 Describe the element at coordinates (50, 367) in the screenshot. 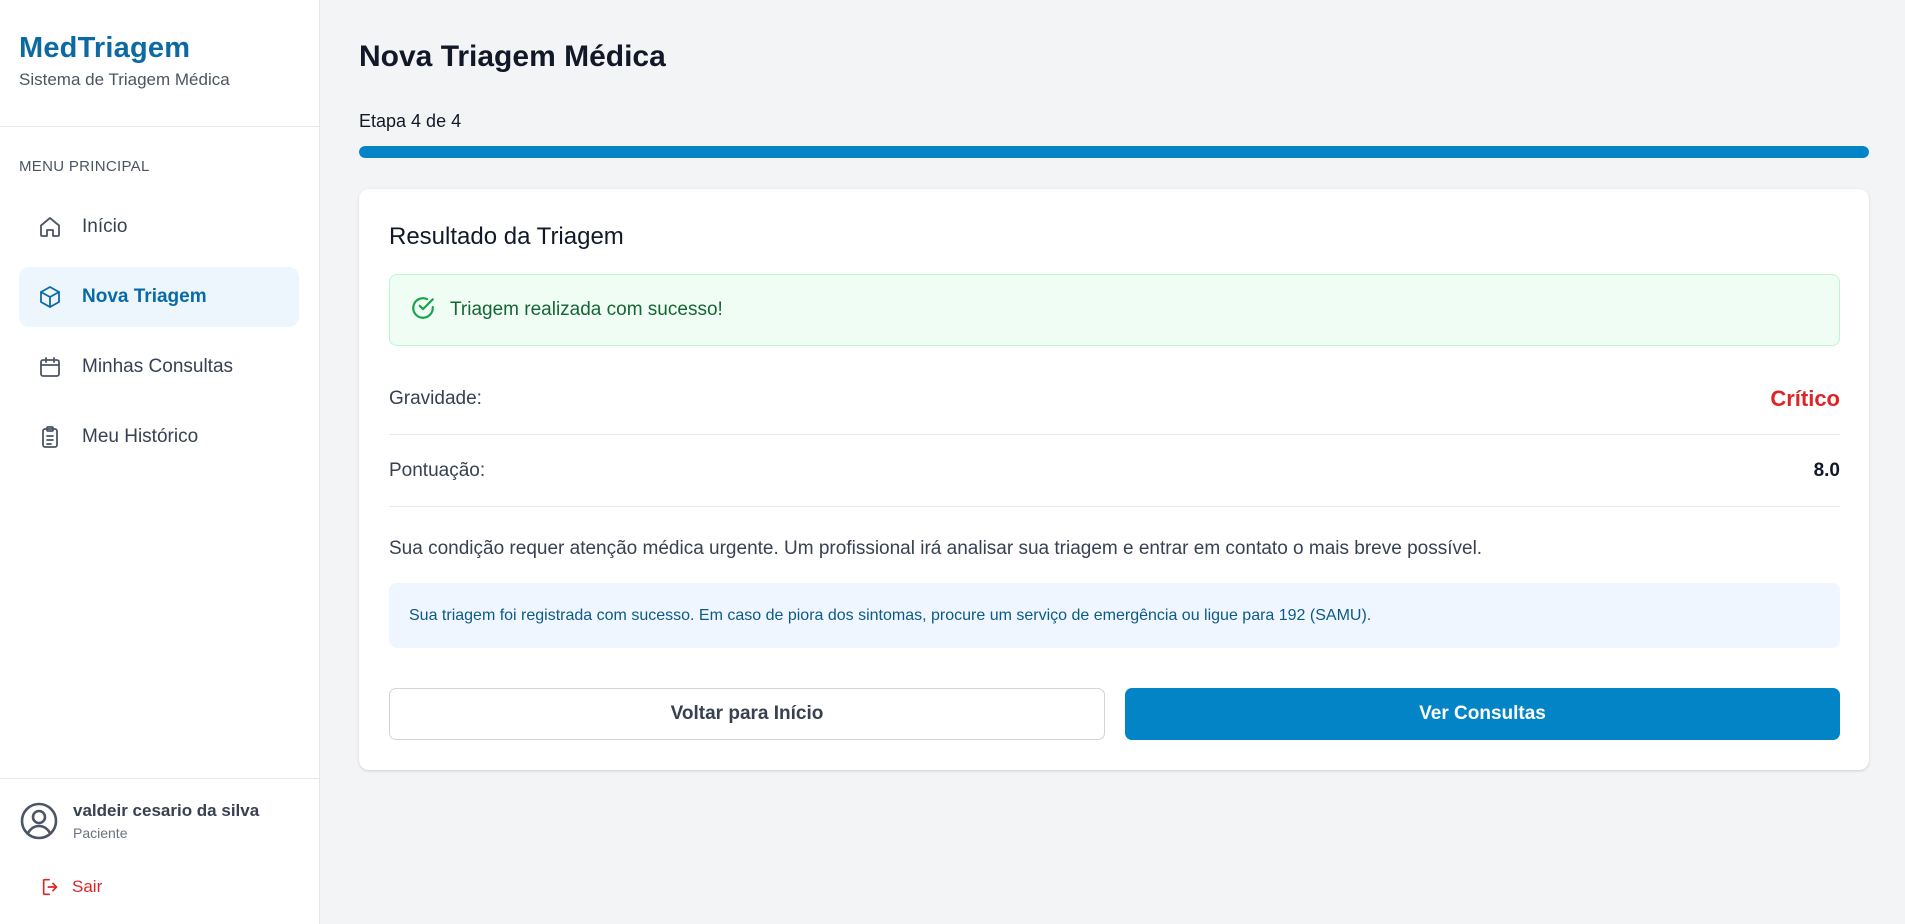

I see `calendar-icon` at that location.